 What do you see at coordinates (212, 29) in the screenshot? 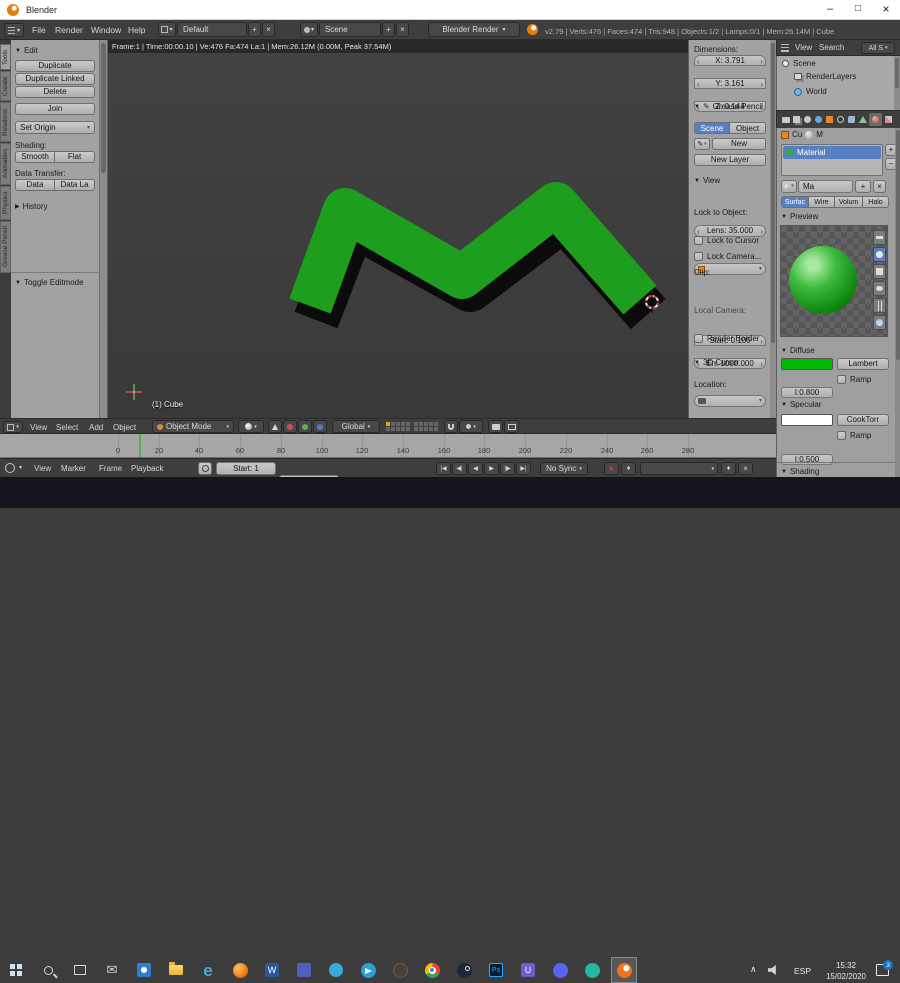
I see `screen-layout-name-field: Default` at bounding box center [212, 29].